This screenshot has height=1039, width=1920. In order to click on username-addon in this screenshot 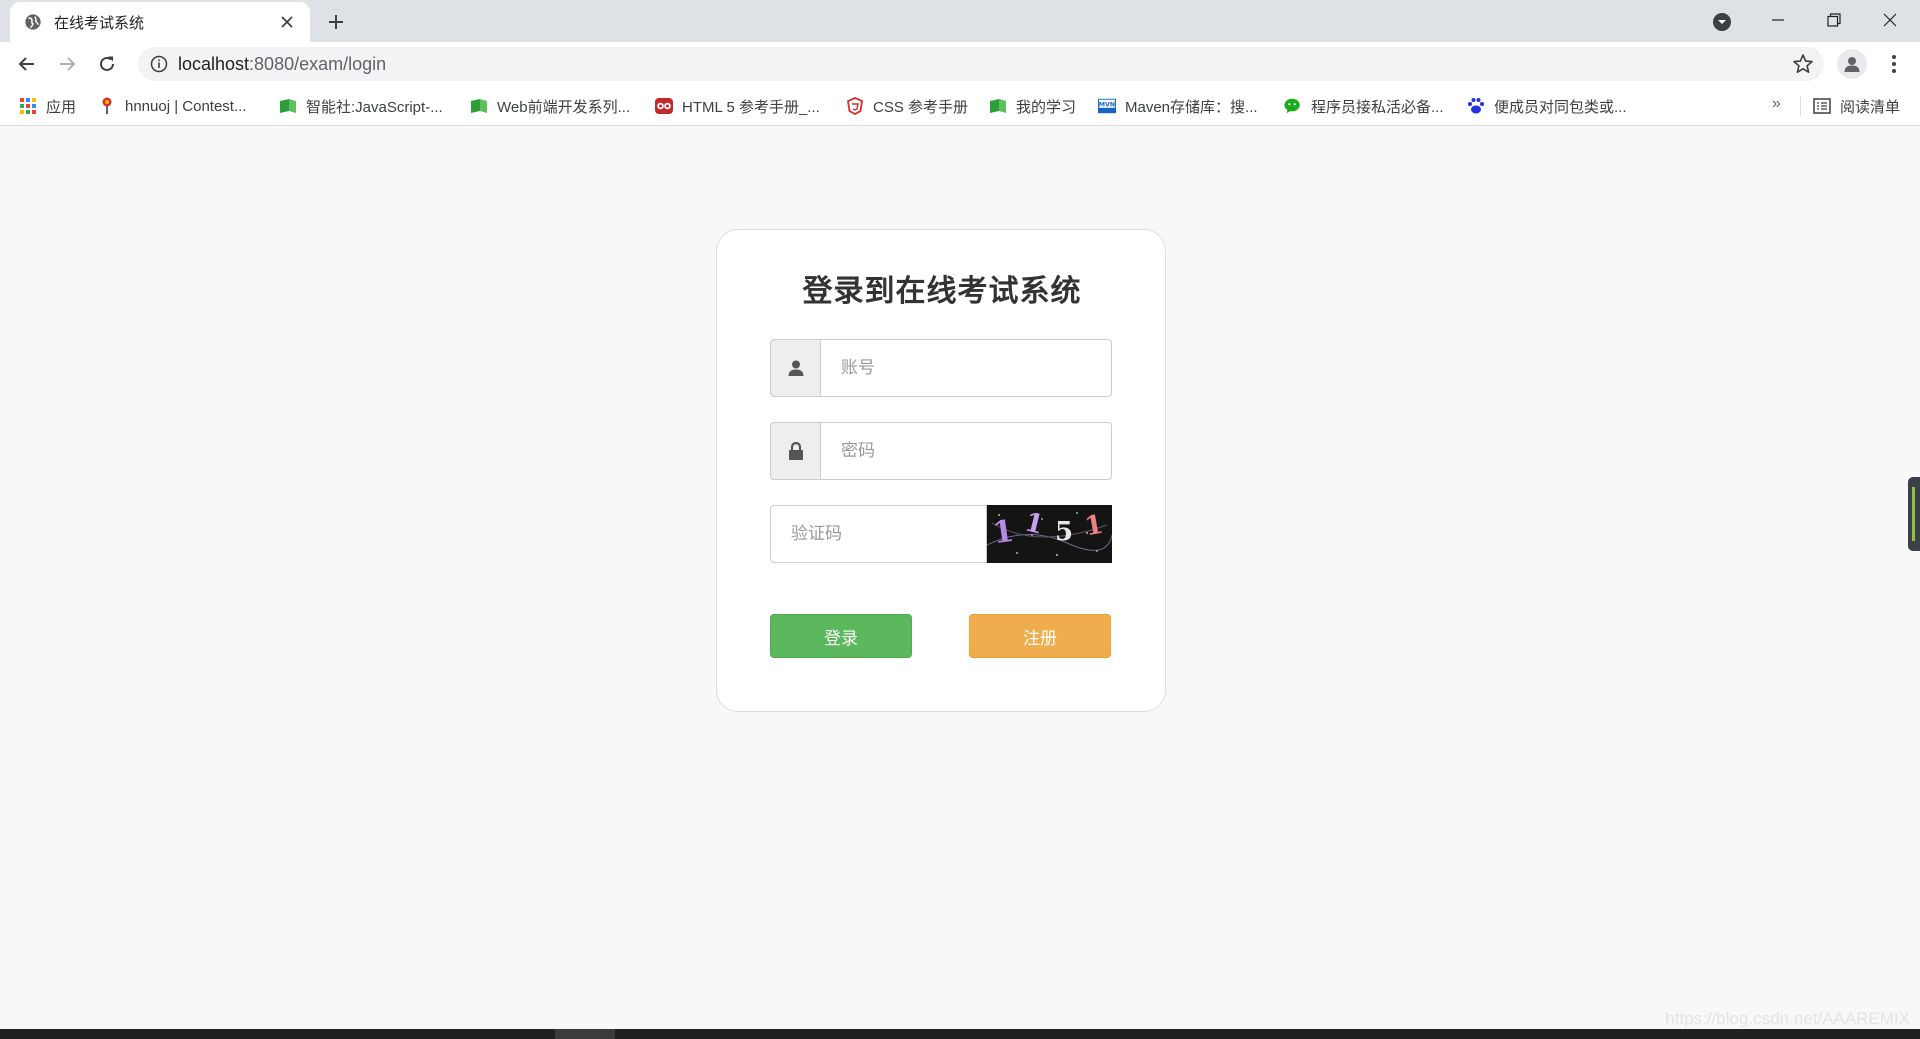, I will do `click(795, 368)`.